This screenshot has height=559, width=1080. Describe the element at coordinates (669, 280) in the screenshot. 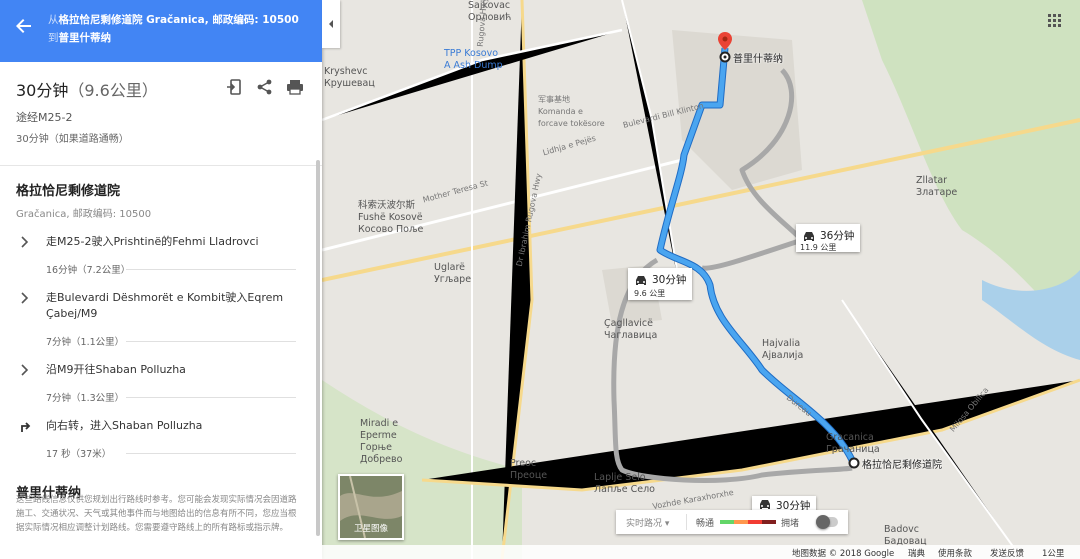

I see `route-card-time: 30分钟` at that location.